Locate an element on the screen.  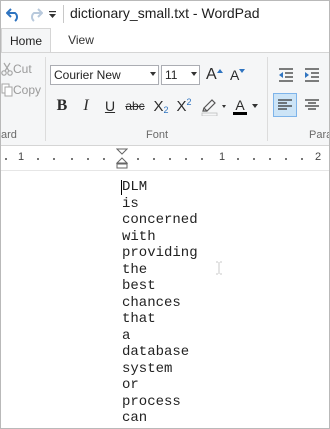
strikethrough-button: abc is located at coordinates (135, 106).